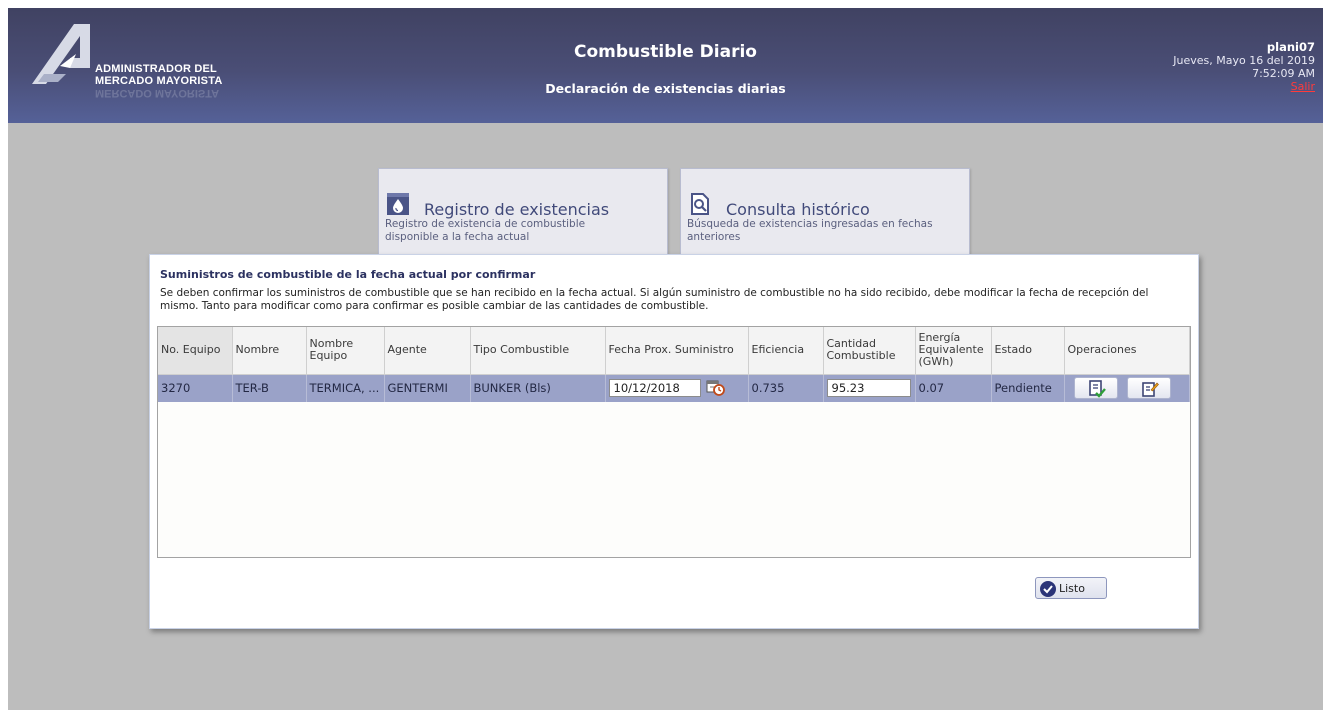 The image size is (1323, 710). I want to click on col-agente: Agente, so click(427, 351).